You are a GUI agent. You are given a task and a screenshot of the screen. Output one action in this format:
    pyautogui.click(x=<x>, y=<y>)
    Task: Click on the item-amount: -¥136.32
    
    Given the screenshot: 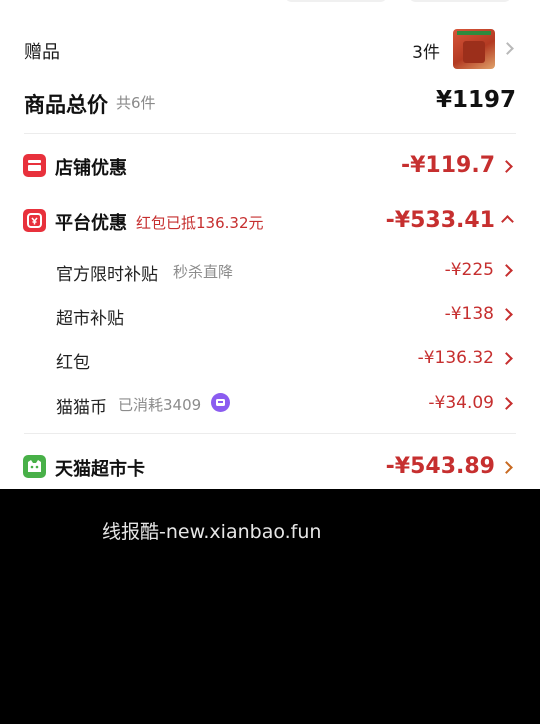 What is the action you would take?
    pyautogui.click(x=455, y=358)
    